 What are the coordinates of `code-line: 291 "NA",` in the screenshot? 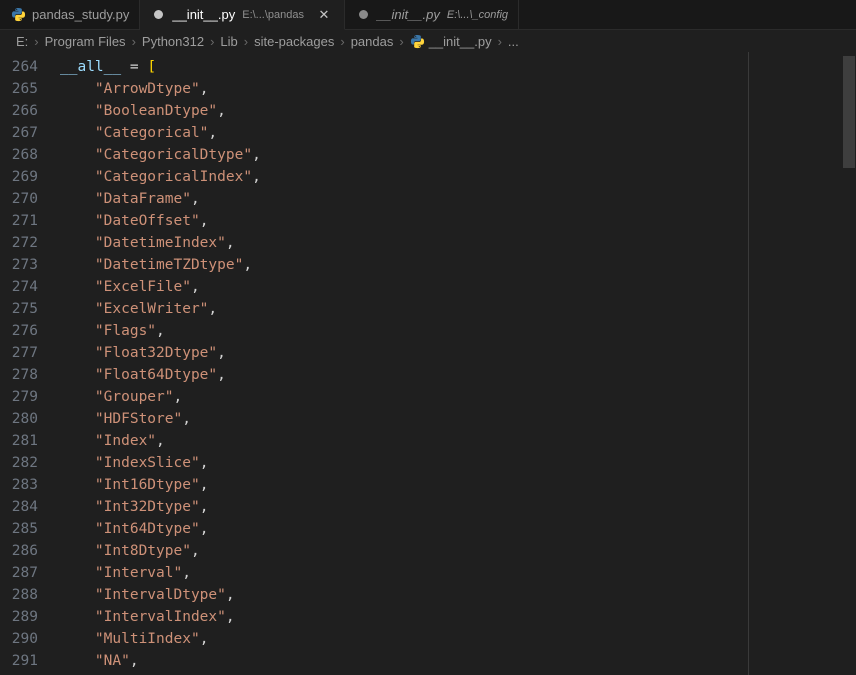 It's located at (428, 661).